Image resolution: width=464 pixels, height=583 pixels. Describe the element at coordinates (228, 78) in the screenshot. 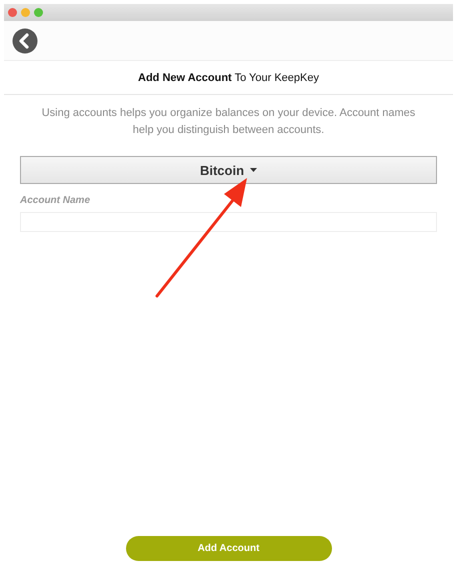

I see `page-title: Add New Account To Your KeepKey` at that location.